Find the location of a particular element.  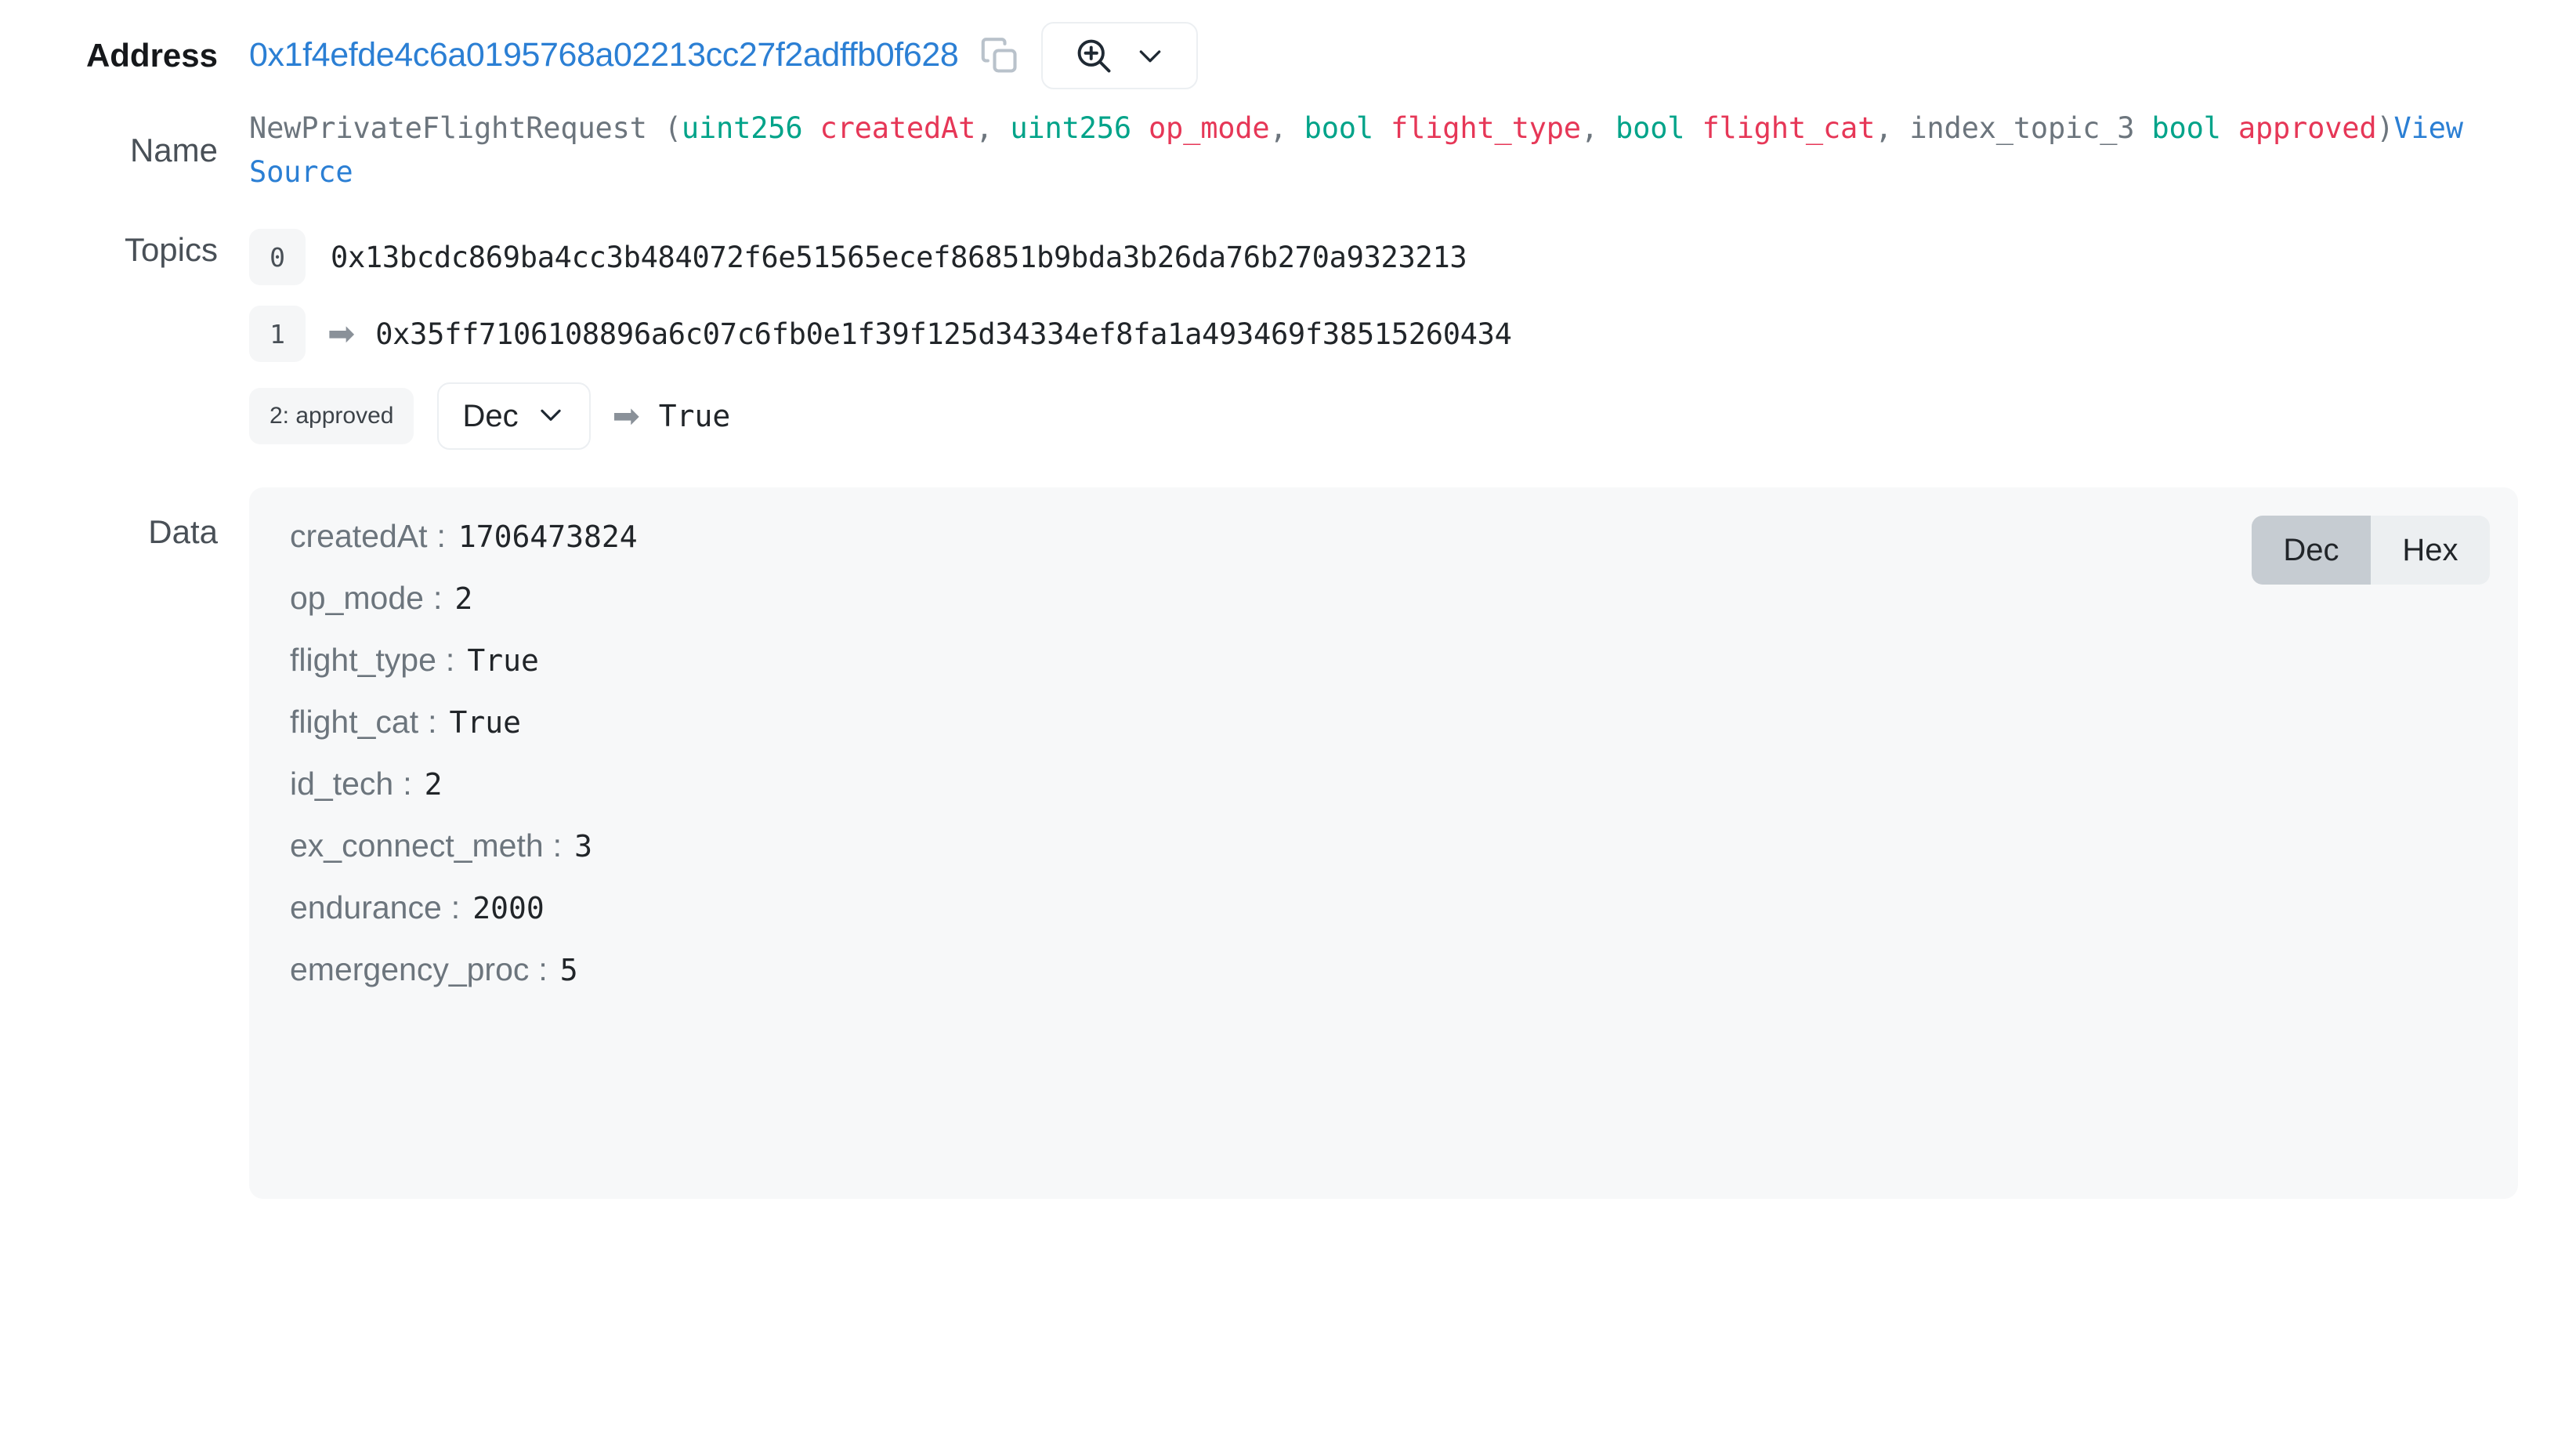

data-field-key: flight_cat is located at coordinates (354, 722).